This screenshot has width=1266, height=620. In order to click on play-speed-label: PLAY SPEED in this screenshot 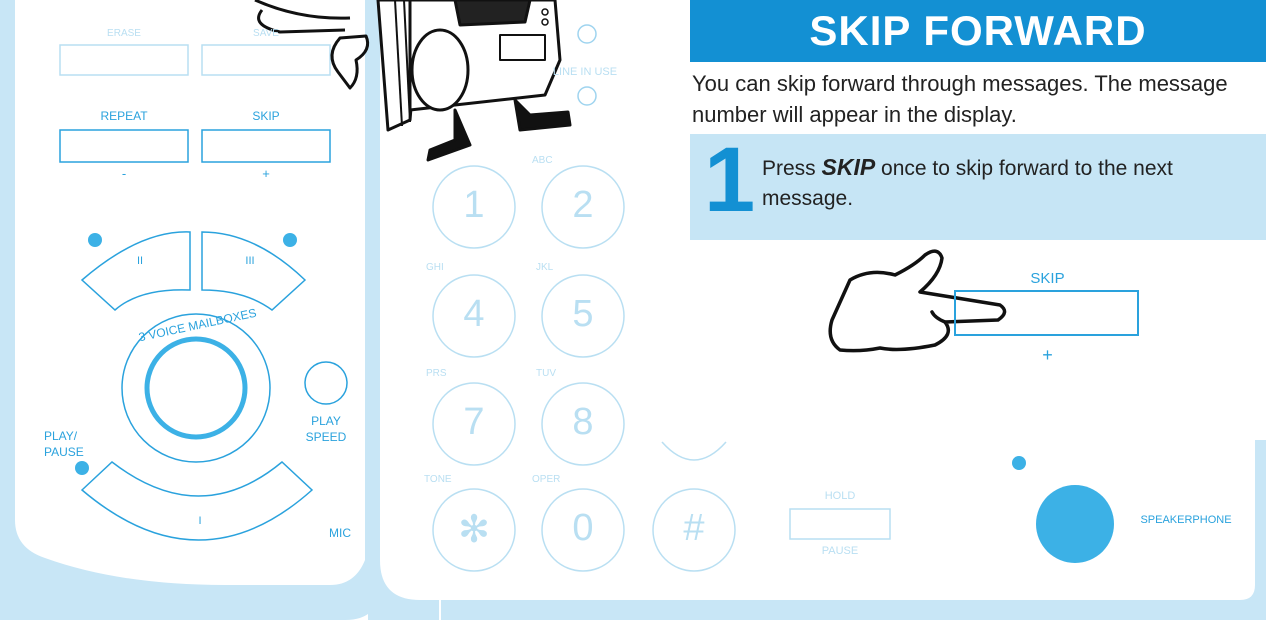, I will do `click(326, 429)`.